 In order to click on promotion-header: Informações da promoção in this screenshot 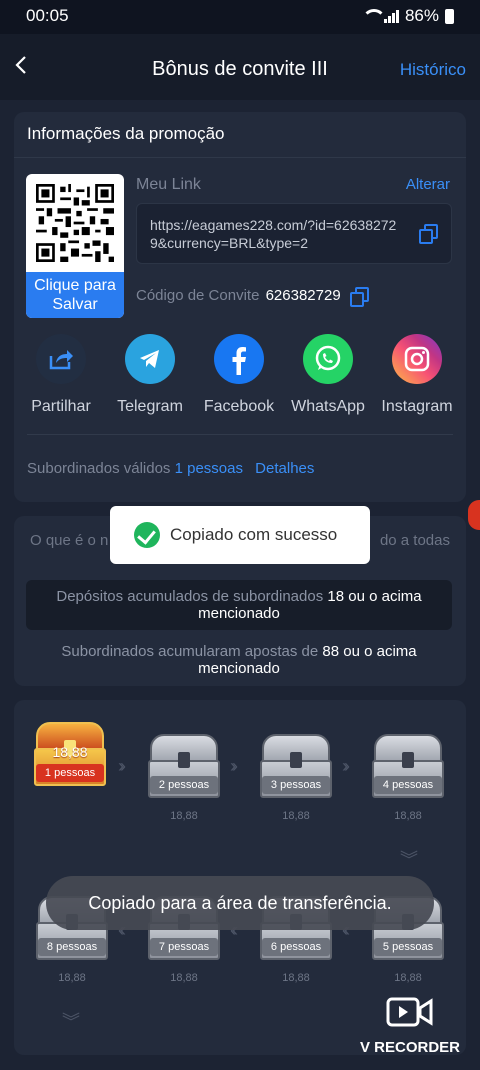, I will do `click(240, 135)`.